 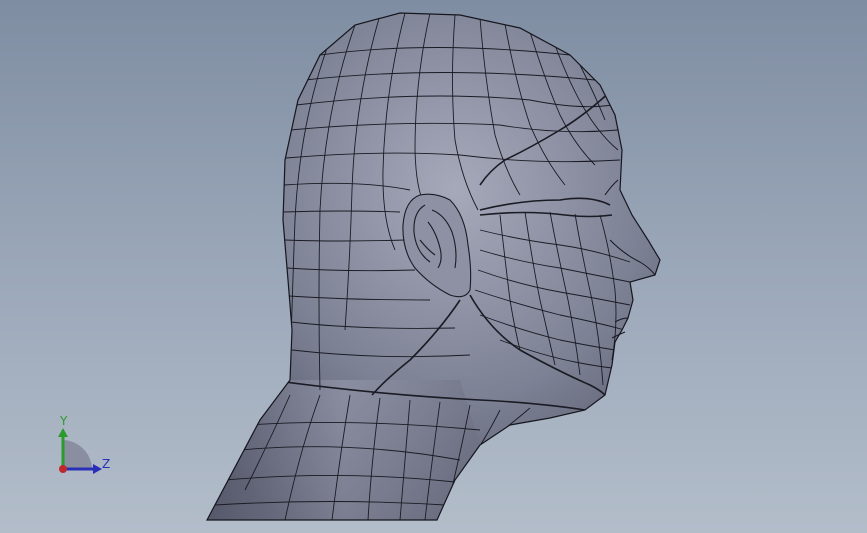 What do you see at coordinates (97, 469) in the screenshot?
I see `z-axis-arrow-icon` at bounding box center [97, 469].